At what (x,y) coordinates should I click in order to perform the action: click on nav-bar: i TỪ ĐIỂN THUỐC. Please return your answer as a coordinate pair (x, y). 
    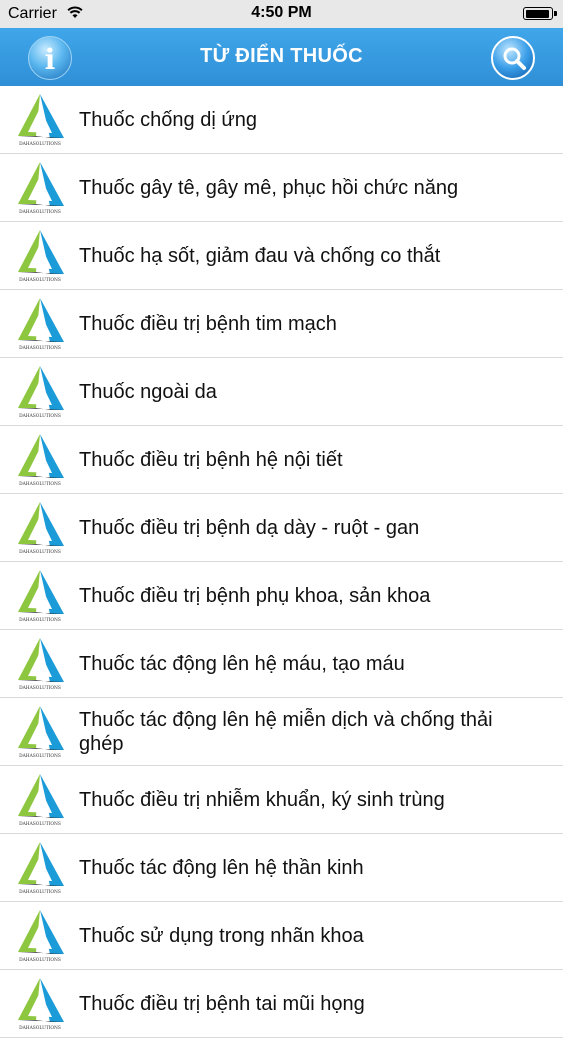
    Looking at the image, I should click on (281, 57).